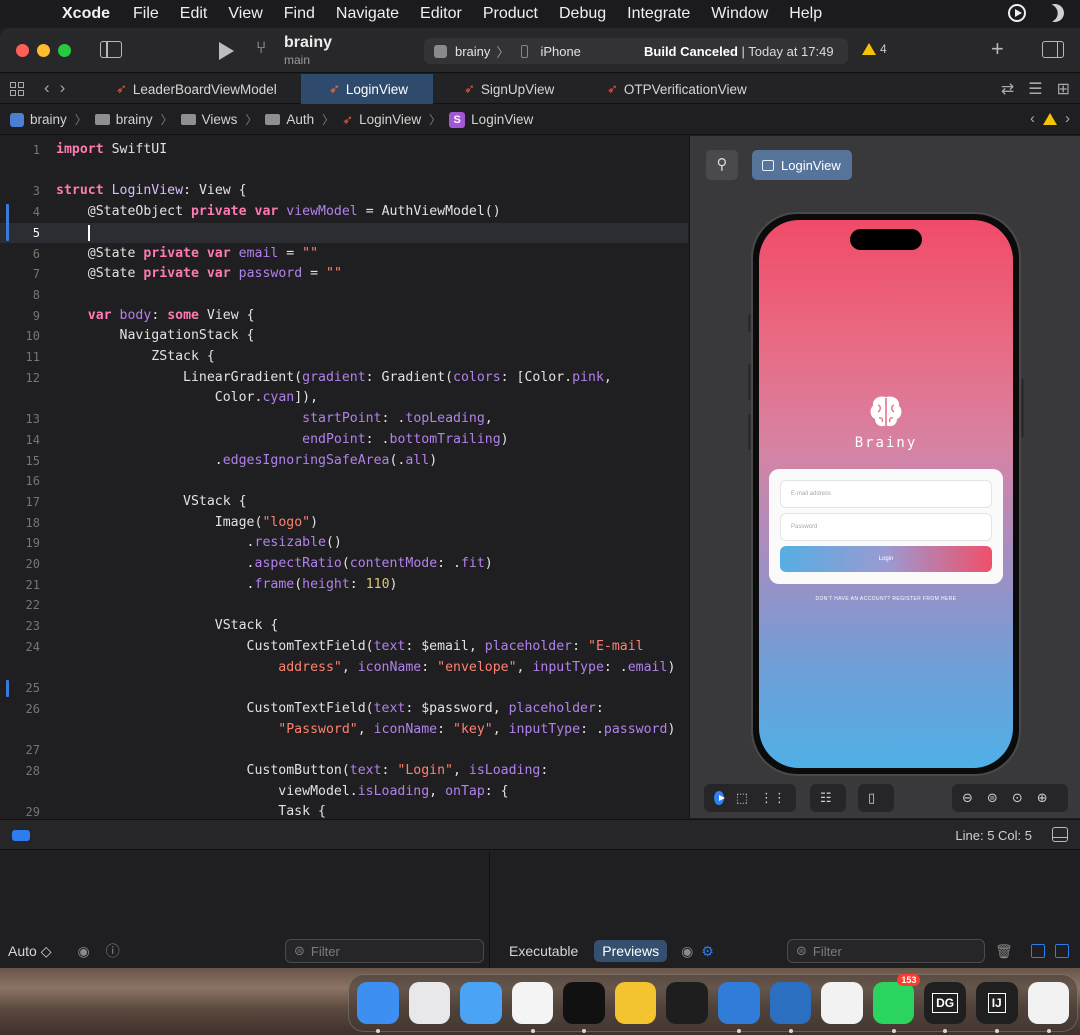 The image size is (1080, 1035). Describe the element at coordinates (1063, 89) in the screenshot. I see `add-editor-icon: ⊞` at that location.